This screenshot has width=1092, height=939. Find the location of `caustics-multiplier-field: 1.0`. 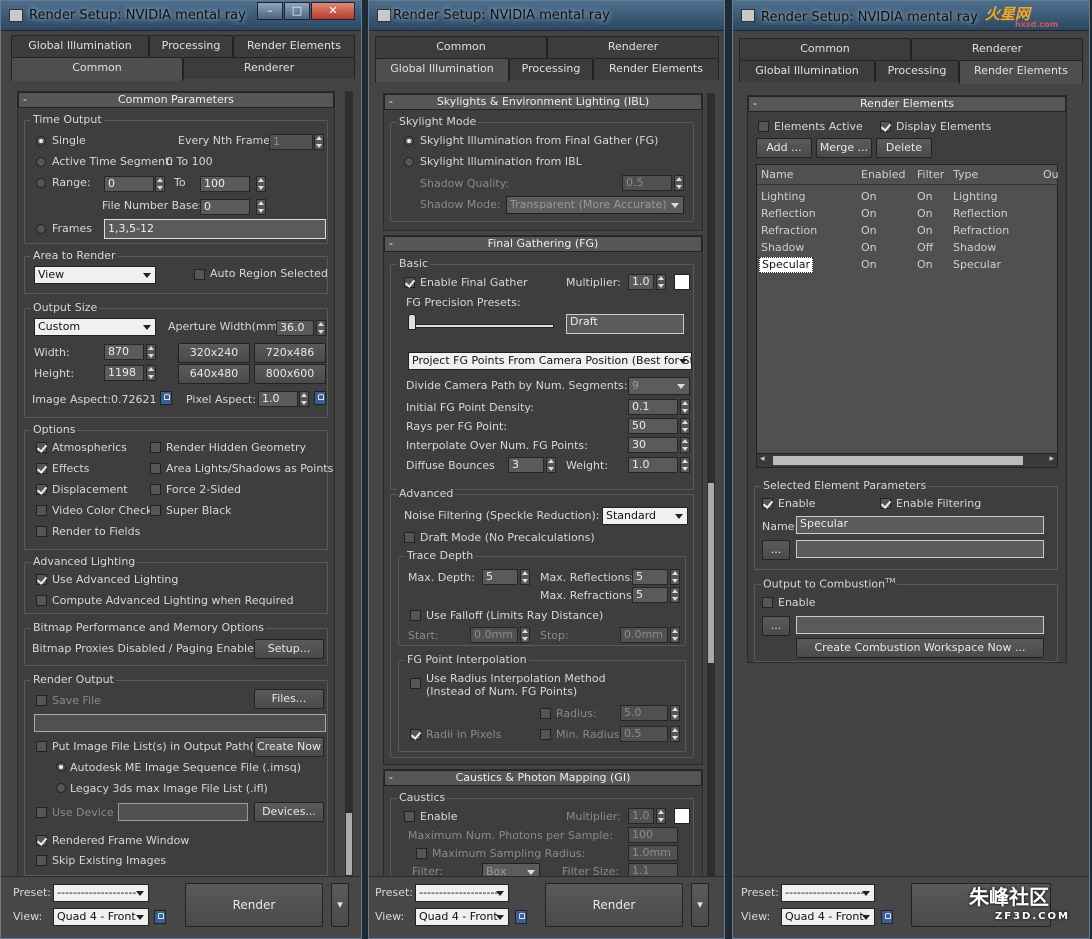

caustics-multiplier-field: 1.0 is located at coordinates (641, 816).